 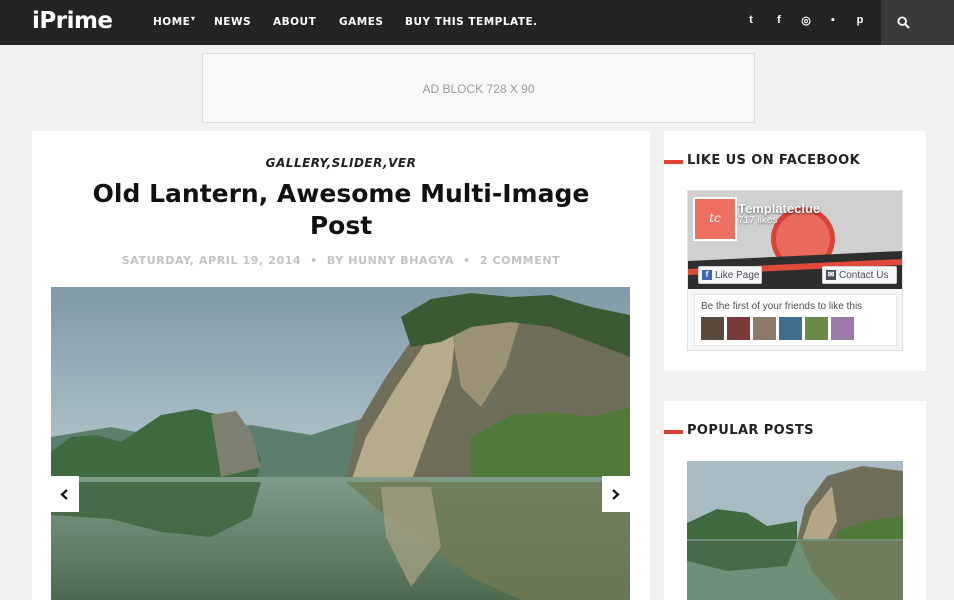 I want to click on popular-post-thumbnail, so click(x=795, y=530).